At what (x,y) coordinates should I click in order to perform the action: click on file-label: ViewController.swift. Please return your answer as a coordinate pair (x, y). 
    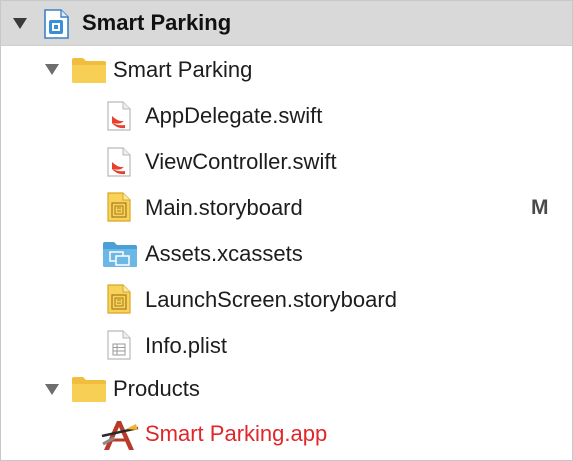
    Looking at the image, I should click on (241, 161).